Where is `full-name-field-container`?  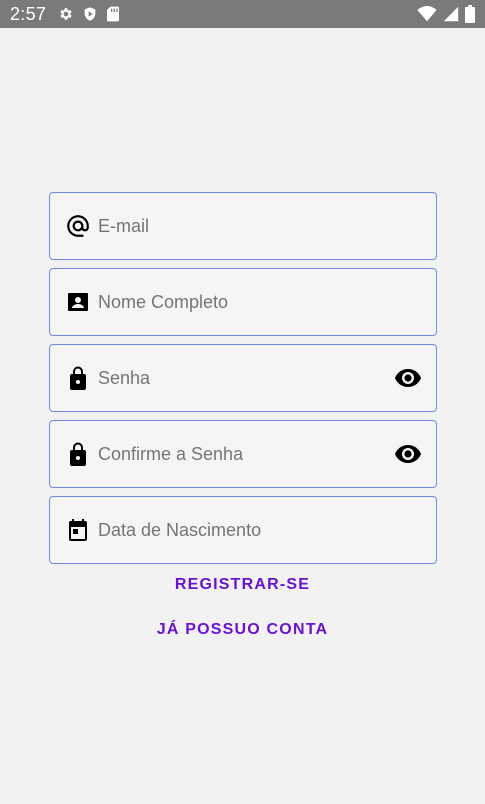
full-name-field-container is located at coordinates (243, 302).